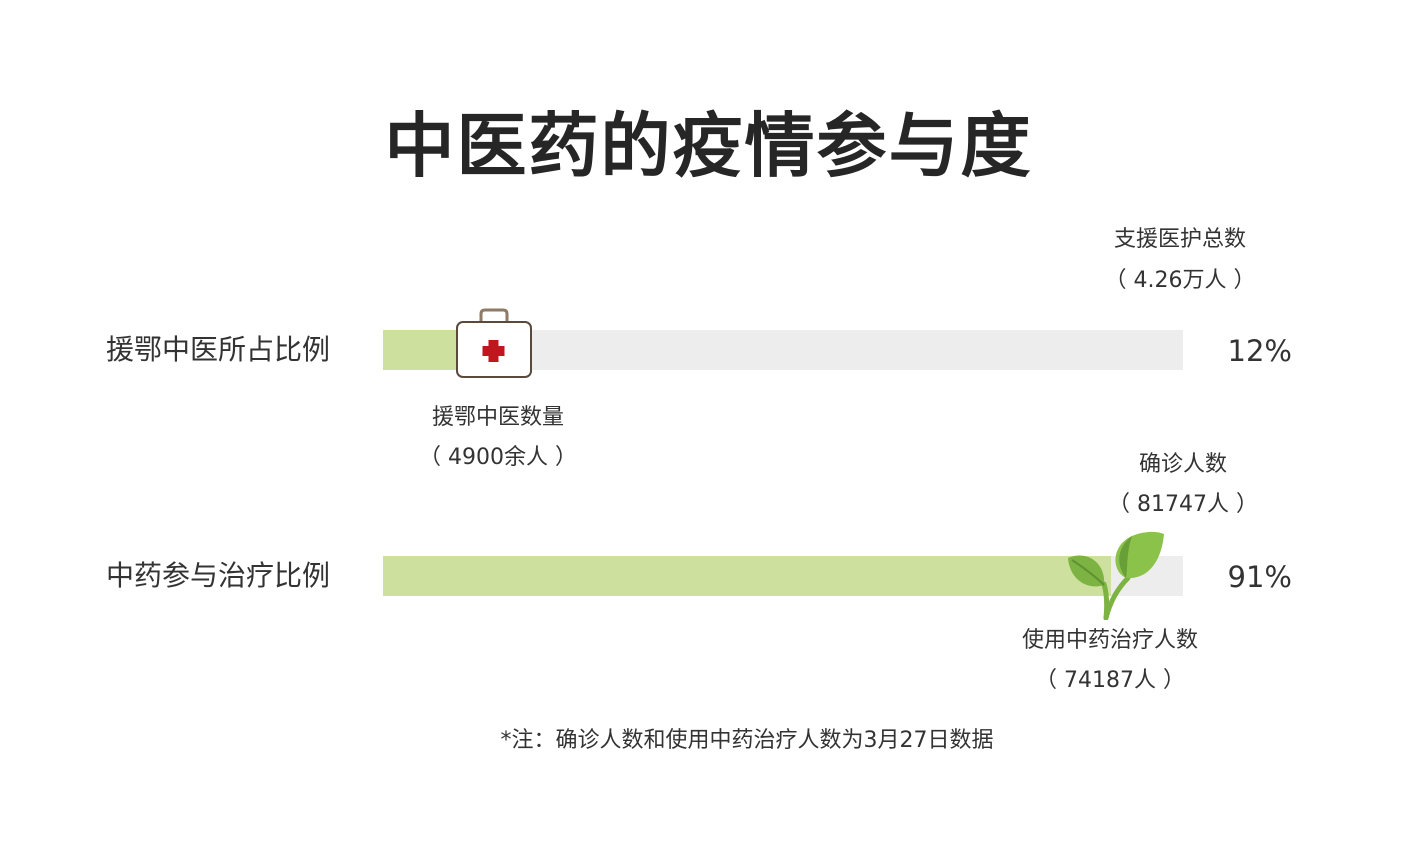 This screenshot has height=850, width=1417. Describe the element at coordinates (1179, 239) in the screenshot. I see `total-medics-title: 支援医护总数` at that location.